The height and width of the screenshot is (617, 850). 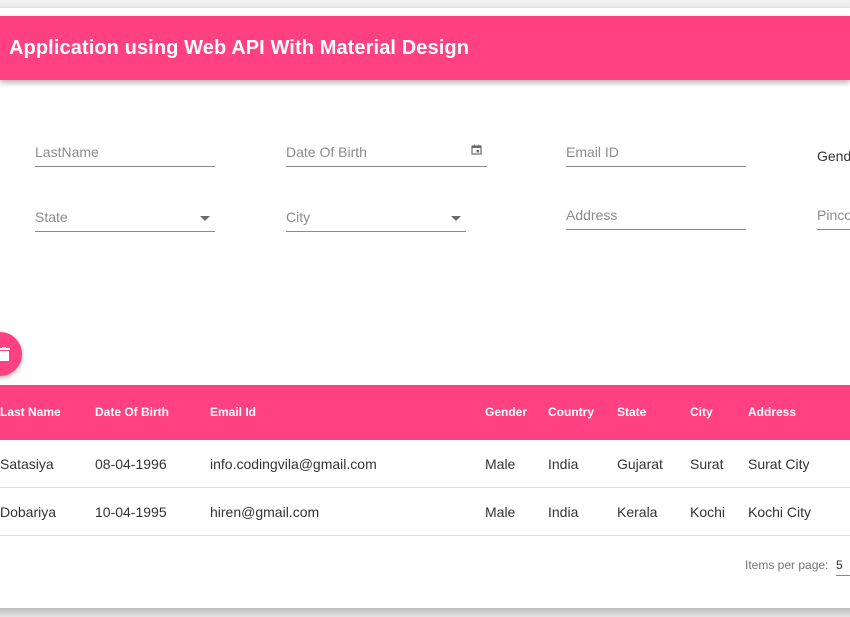 What do you see at coordinates (779, 464) in the screenshot?
I see `cell-address: Surat City` at bounding box center [779, 464].